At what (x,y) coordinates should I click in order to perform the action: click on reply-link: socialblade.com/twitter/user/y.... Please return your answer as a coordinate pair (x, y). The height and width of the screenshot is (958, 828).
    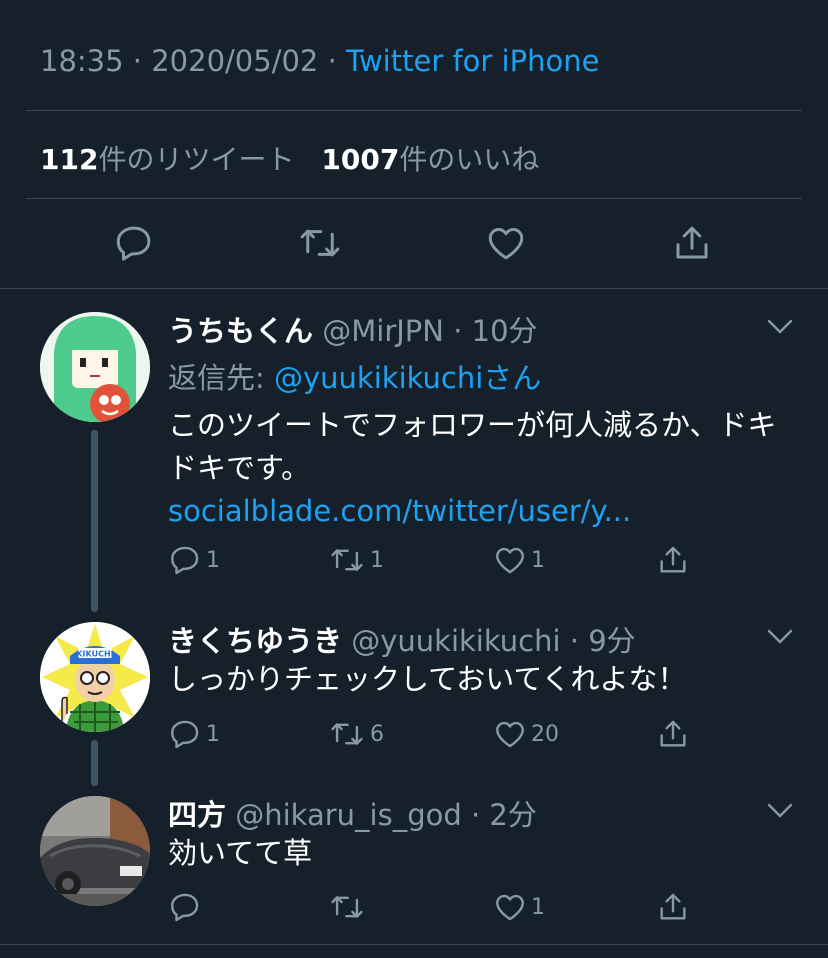
    Looking at the image, I should click on (478, 511).